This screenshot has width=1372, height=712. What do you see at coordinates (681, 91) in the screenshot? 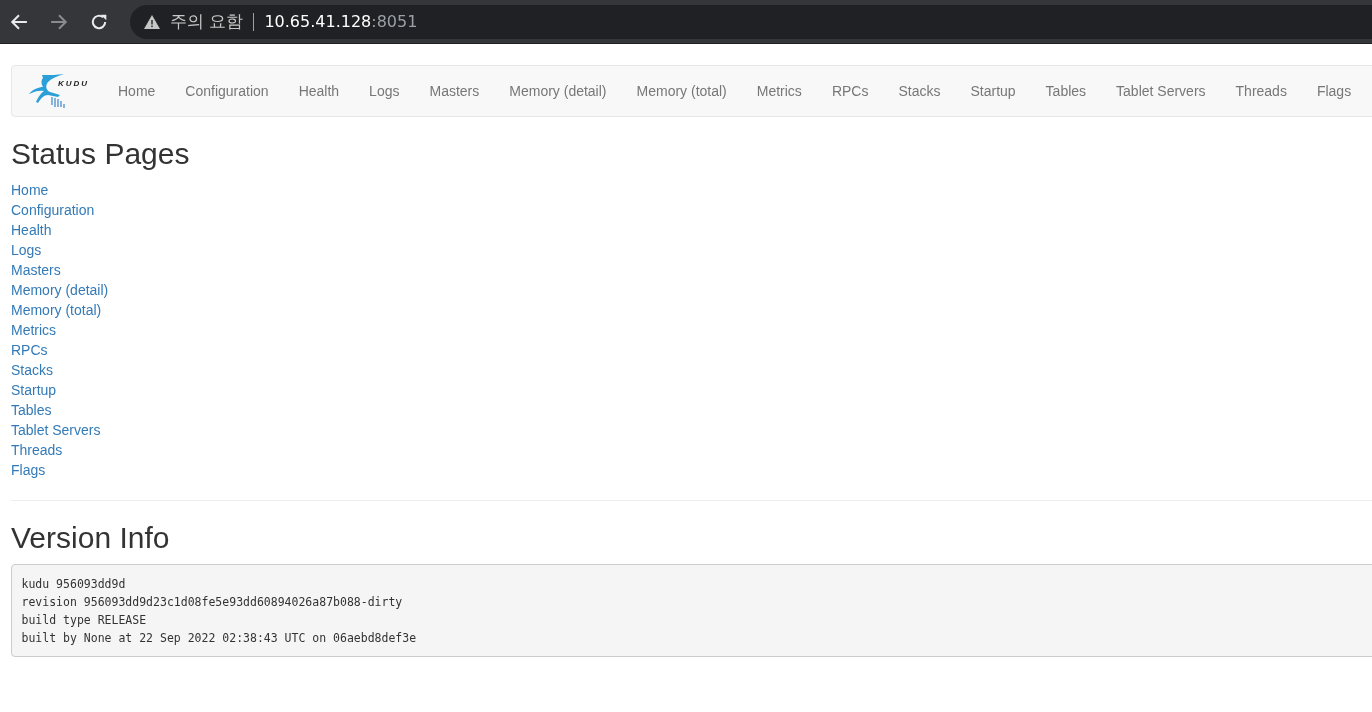
I see `nav-link: Memory (total)` at bounding box center [681, 91].